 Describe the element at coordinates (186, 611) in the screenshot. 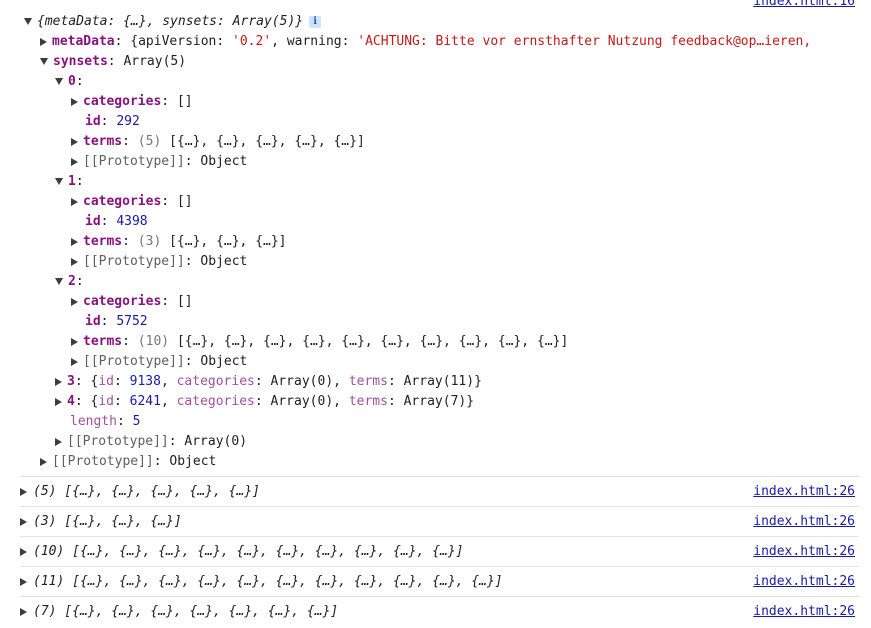

I see `log-text: (7) [{…}, {…}, {…}, {…}, {…}, {…}, {…}]` at that location.